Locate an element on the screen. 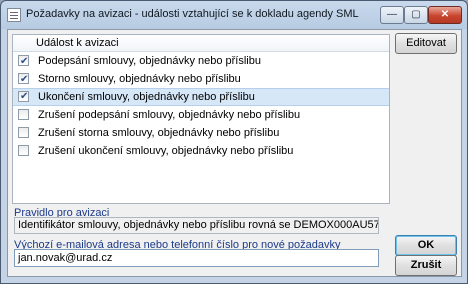 Image resolution: width=468 pixels, height=284 pixels. edit-button: Editovat is located at coordinates (426, 43).